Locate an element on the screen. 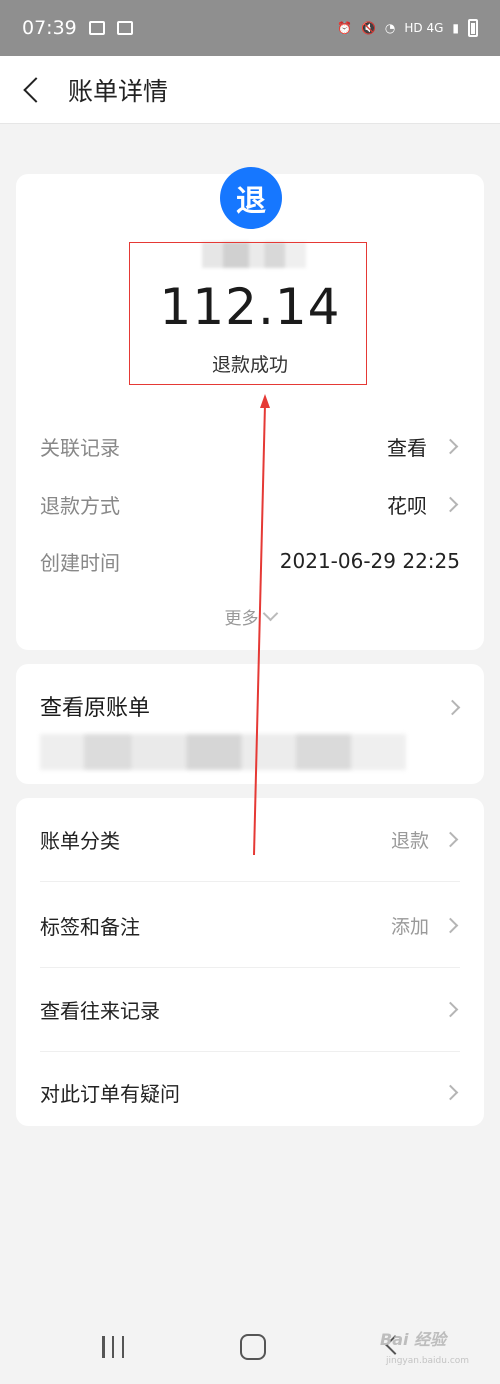 The width and height of the screenshot is (500, 1384). back-button is located at coordinates (32, 90).